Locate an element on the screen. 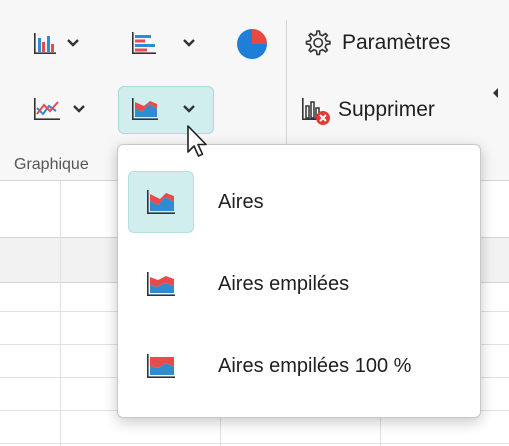 This screenshot has width=509, height=446. menu-item-label: Aires empilées is located at coordinates (284, 283).